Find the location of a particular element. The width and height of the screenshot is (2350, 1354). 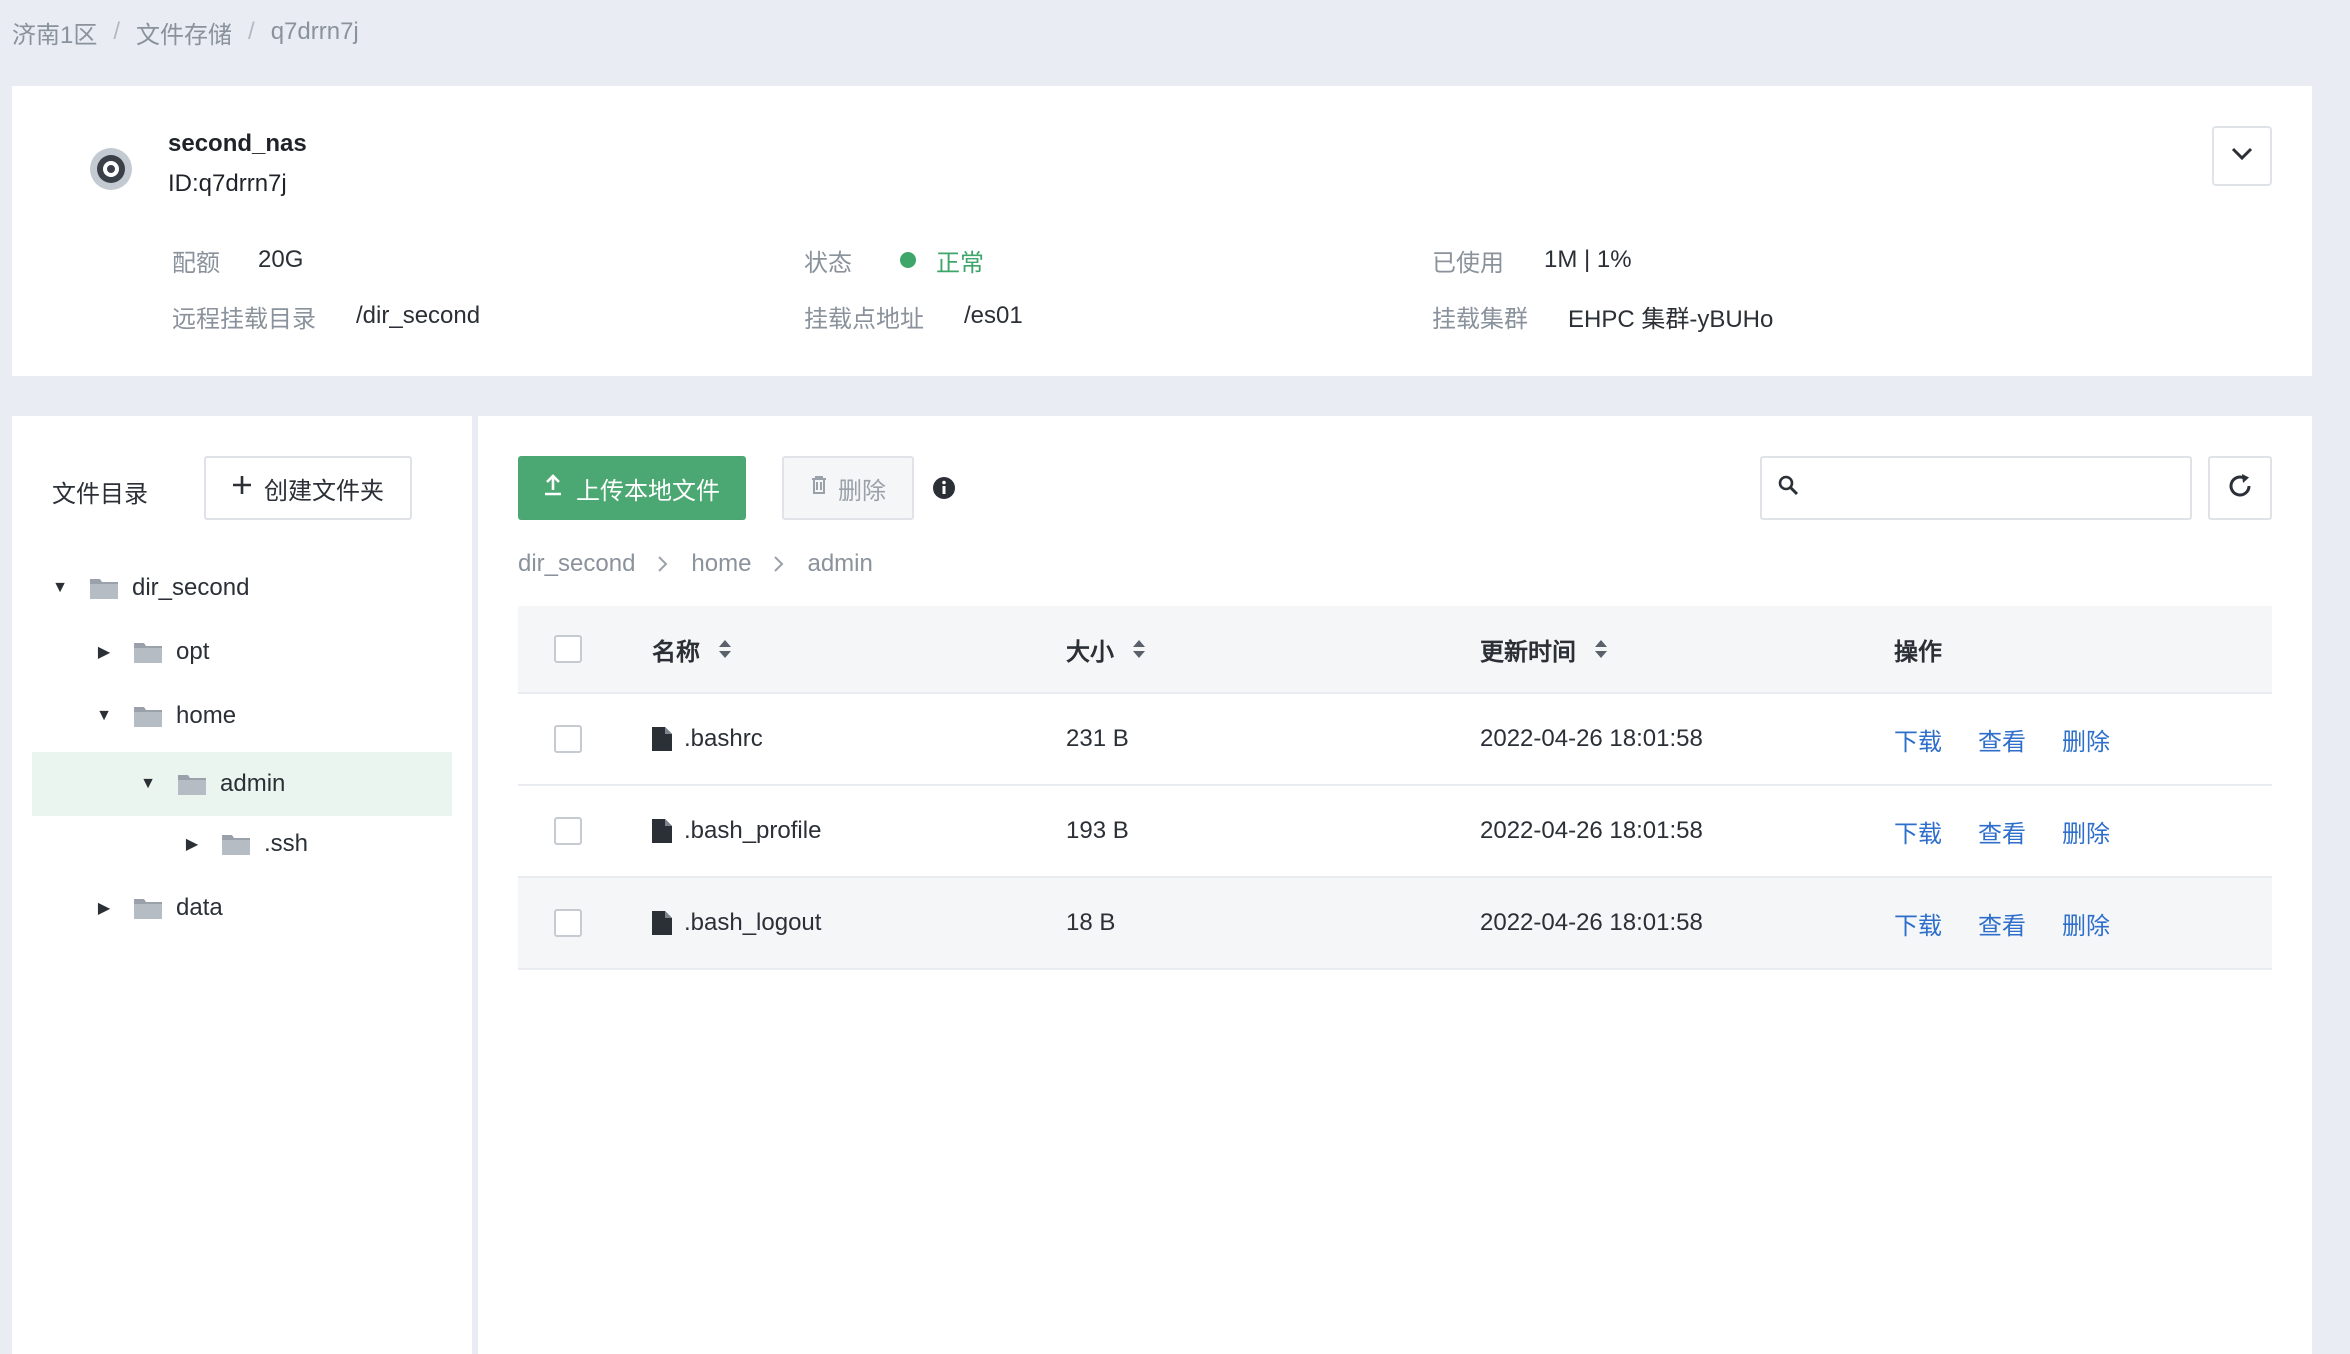

folder-icon is located at coordinates (192, 784).